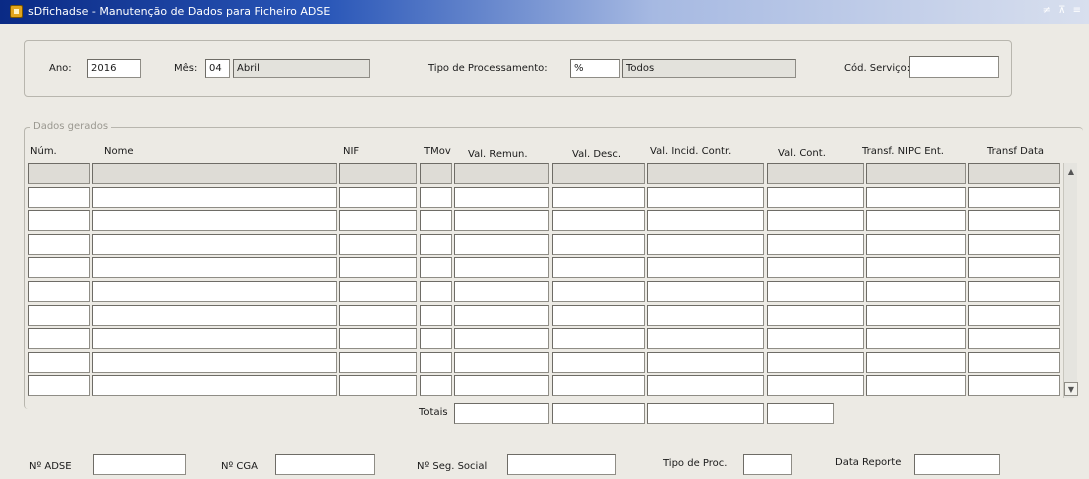  Describe the element at coordinates (767, 464) in the screenshot. I see `tipo-proc-field` at that location.